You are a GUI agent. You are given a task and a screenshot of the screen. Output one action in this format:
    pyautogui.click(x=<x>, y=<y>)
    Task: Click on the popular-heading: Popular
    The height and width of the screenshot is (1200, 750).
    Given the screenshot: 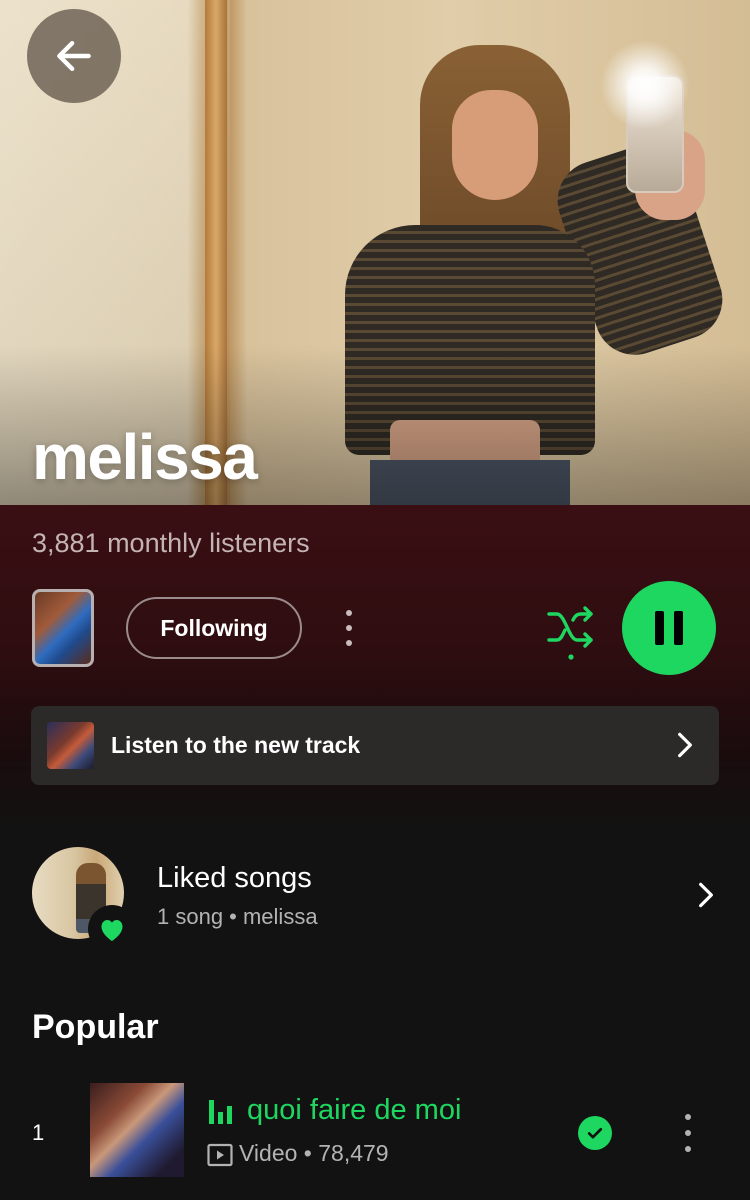 What is the action you would take?
    pyautogui.click(x=95, y=1027)
    